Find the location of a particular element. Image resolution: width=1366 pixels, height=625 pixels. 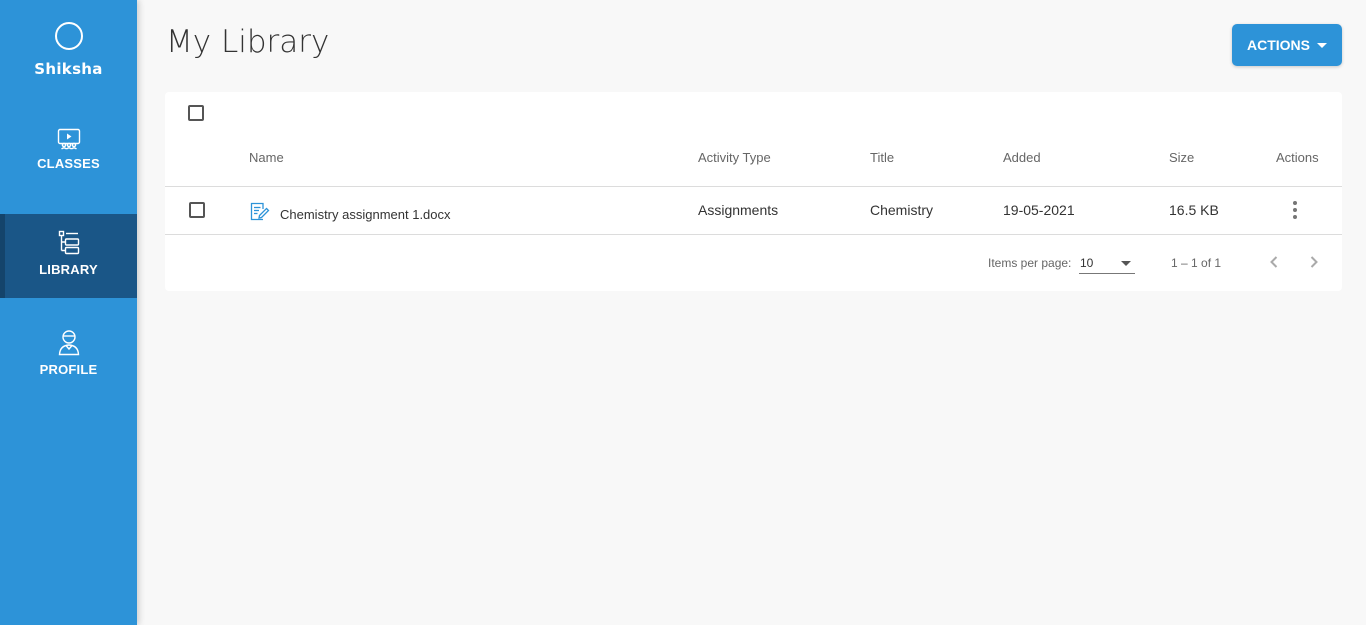

column-header-actions: Actions is located at coordinates (1297, 157).